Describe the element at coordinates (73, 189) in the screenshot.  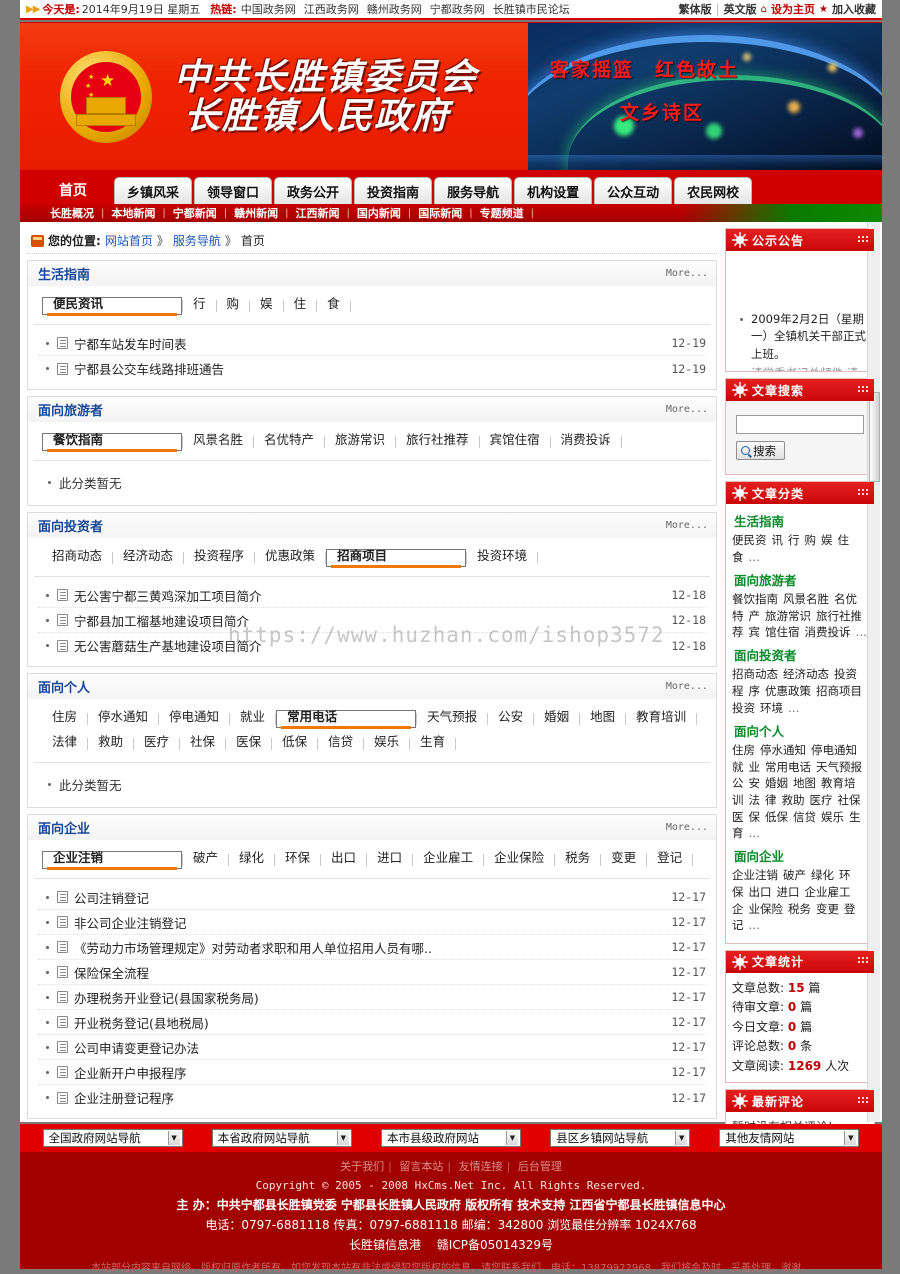
I see `nav-tab-home: 首页` at that location.